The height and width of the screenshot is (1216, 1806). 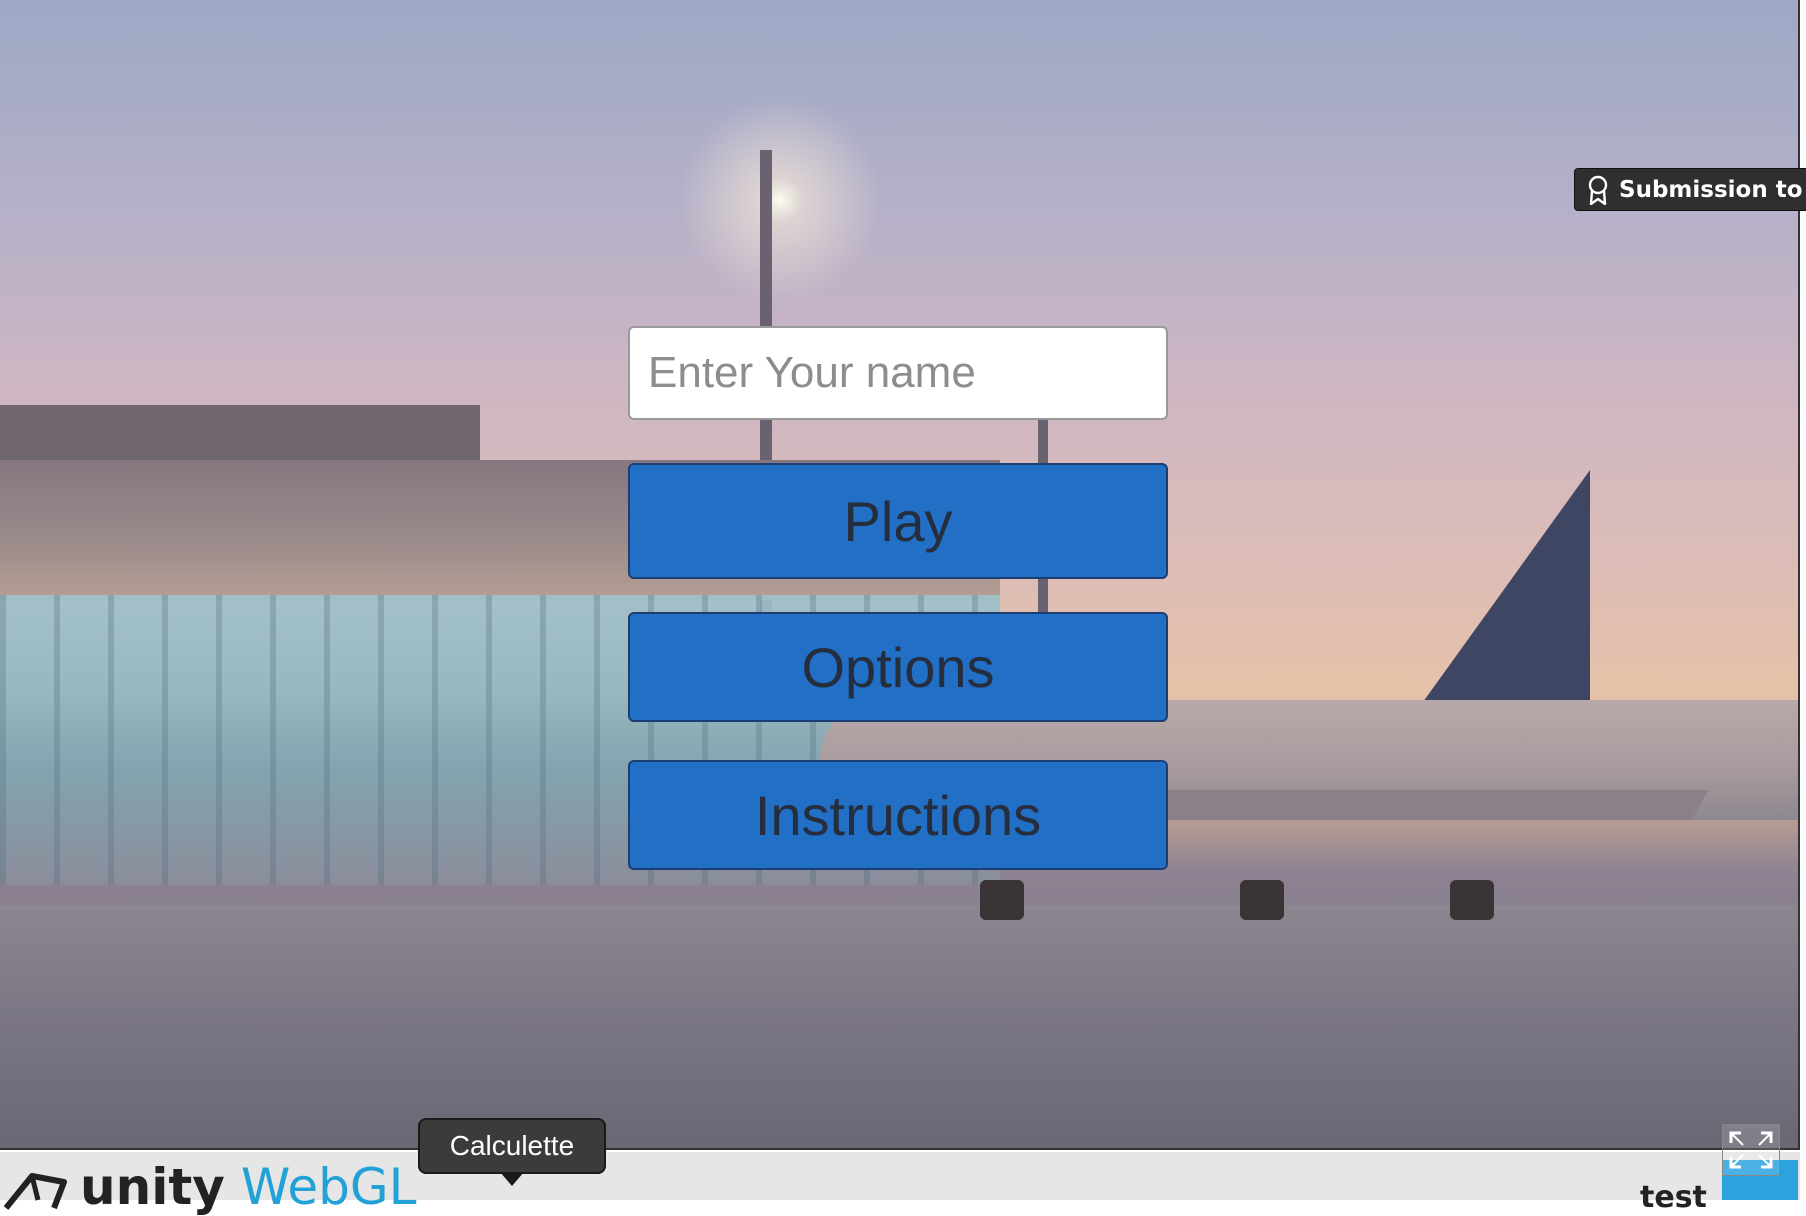 What do you see at coordinates (1500, 595) in the screenshot?
I see `airplane-tail` at bounding box center [1500, 595].